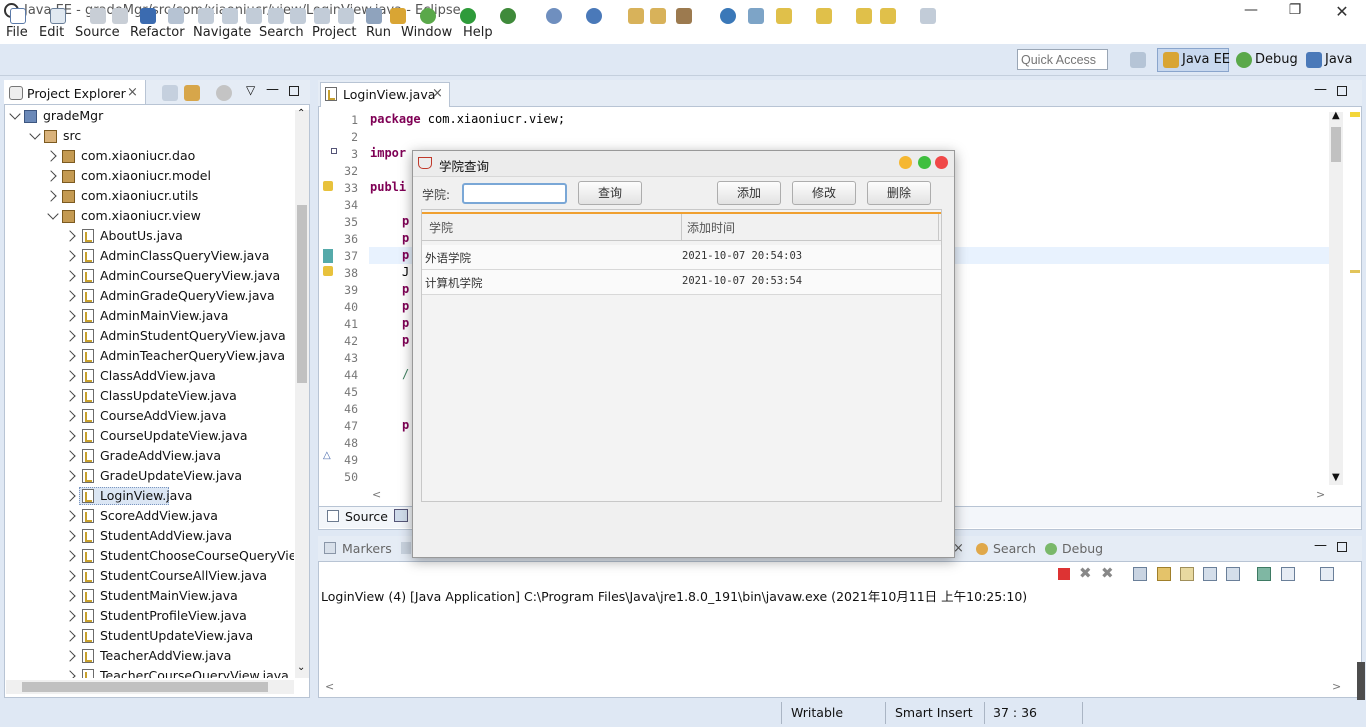 The width and height of the screenshot is (1366, 727). Describe the element at coordinates (367, 548) in the screenshot. I see `markers-tab: Markers` at that location.